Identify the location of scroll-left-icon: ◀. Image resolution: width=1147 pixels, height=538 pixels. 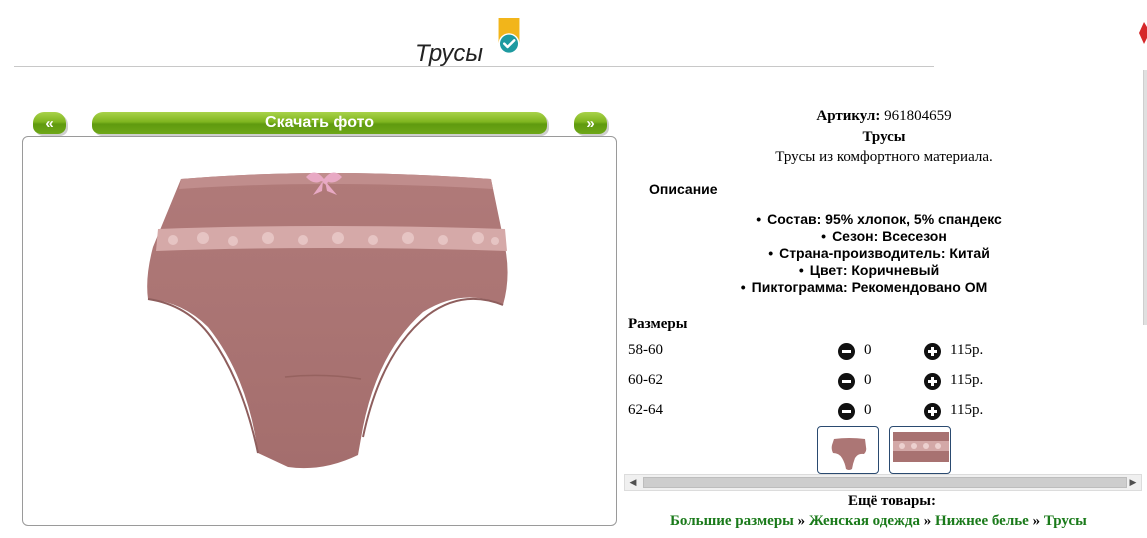
(633, 482).